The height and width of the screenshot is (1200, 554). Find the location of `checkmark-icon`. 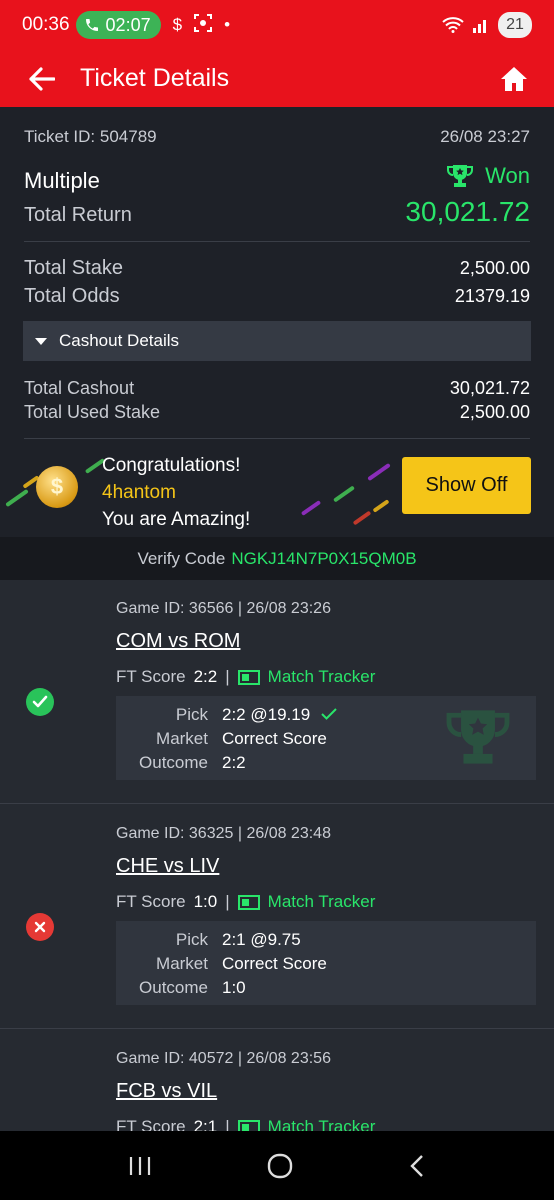

checkmark-icon is located at coordinates (329, 714).